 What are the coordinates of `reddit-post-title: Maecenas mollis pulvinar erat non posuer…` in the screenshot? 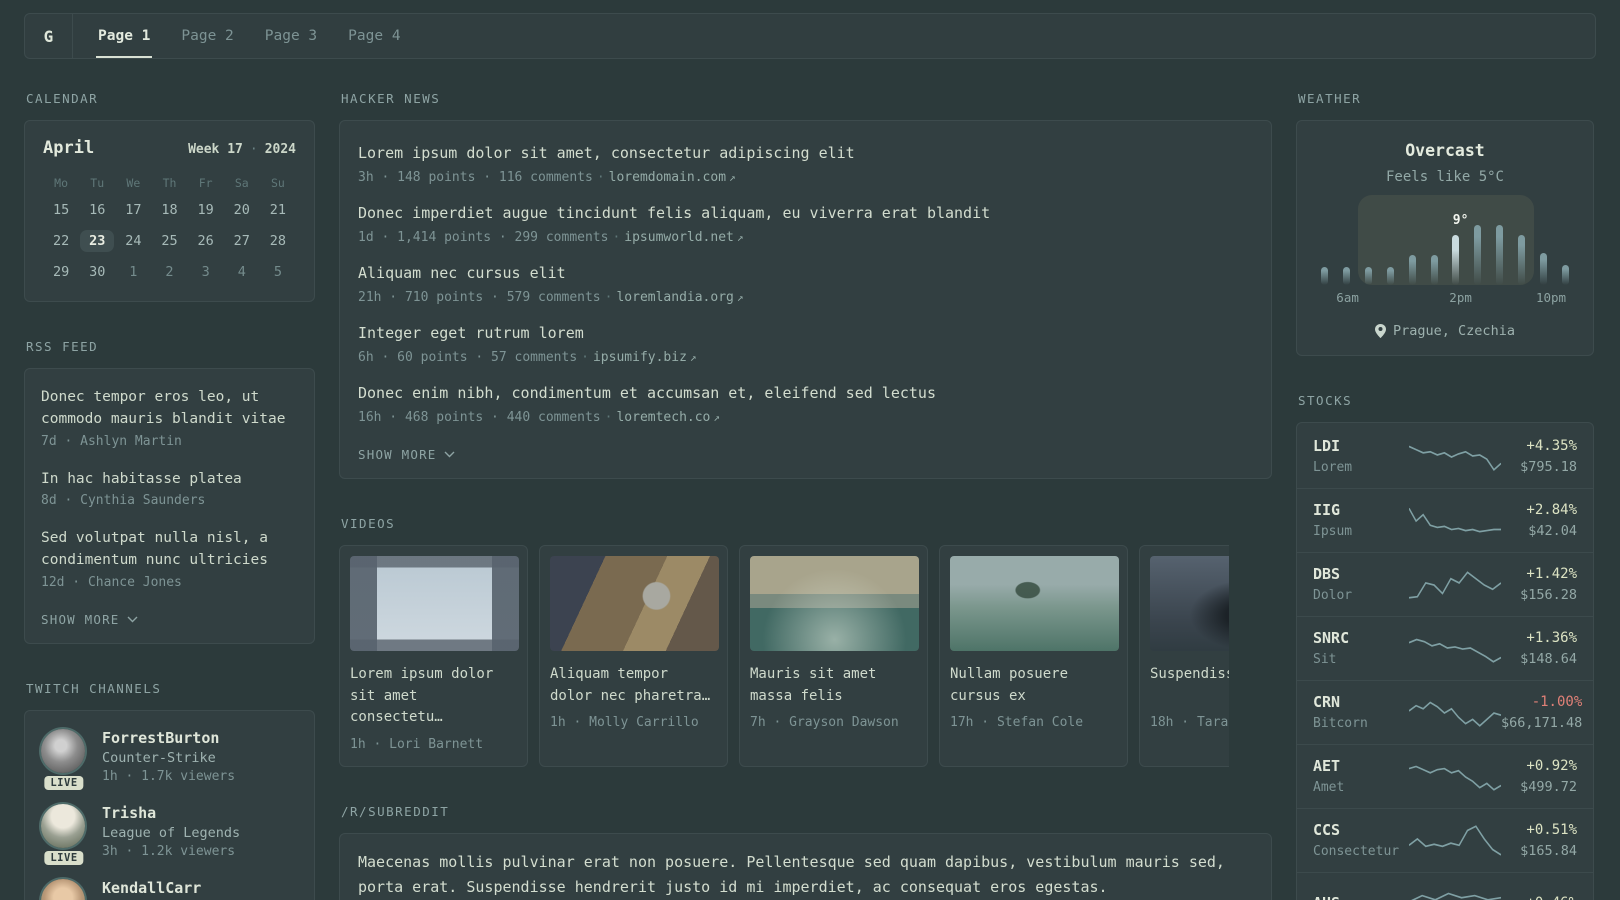 It's located at (805, 875).